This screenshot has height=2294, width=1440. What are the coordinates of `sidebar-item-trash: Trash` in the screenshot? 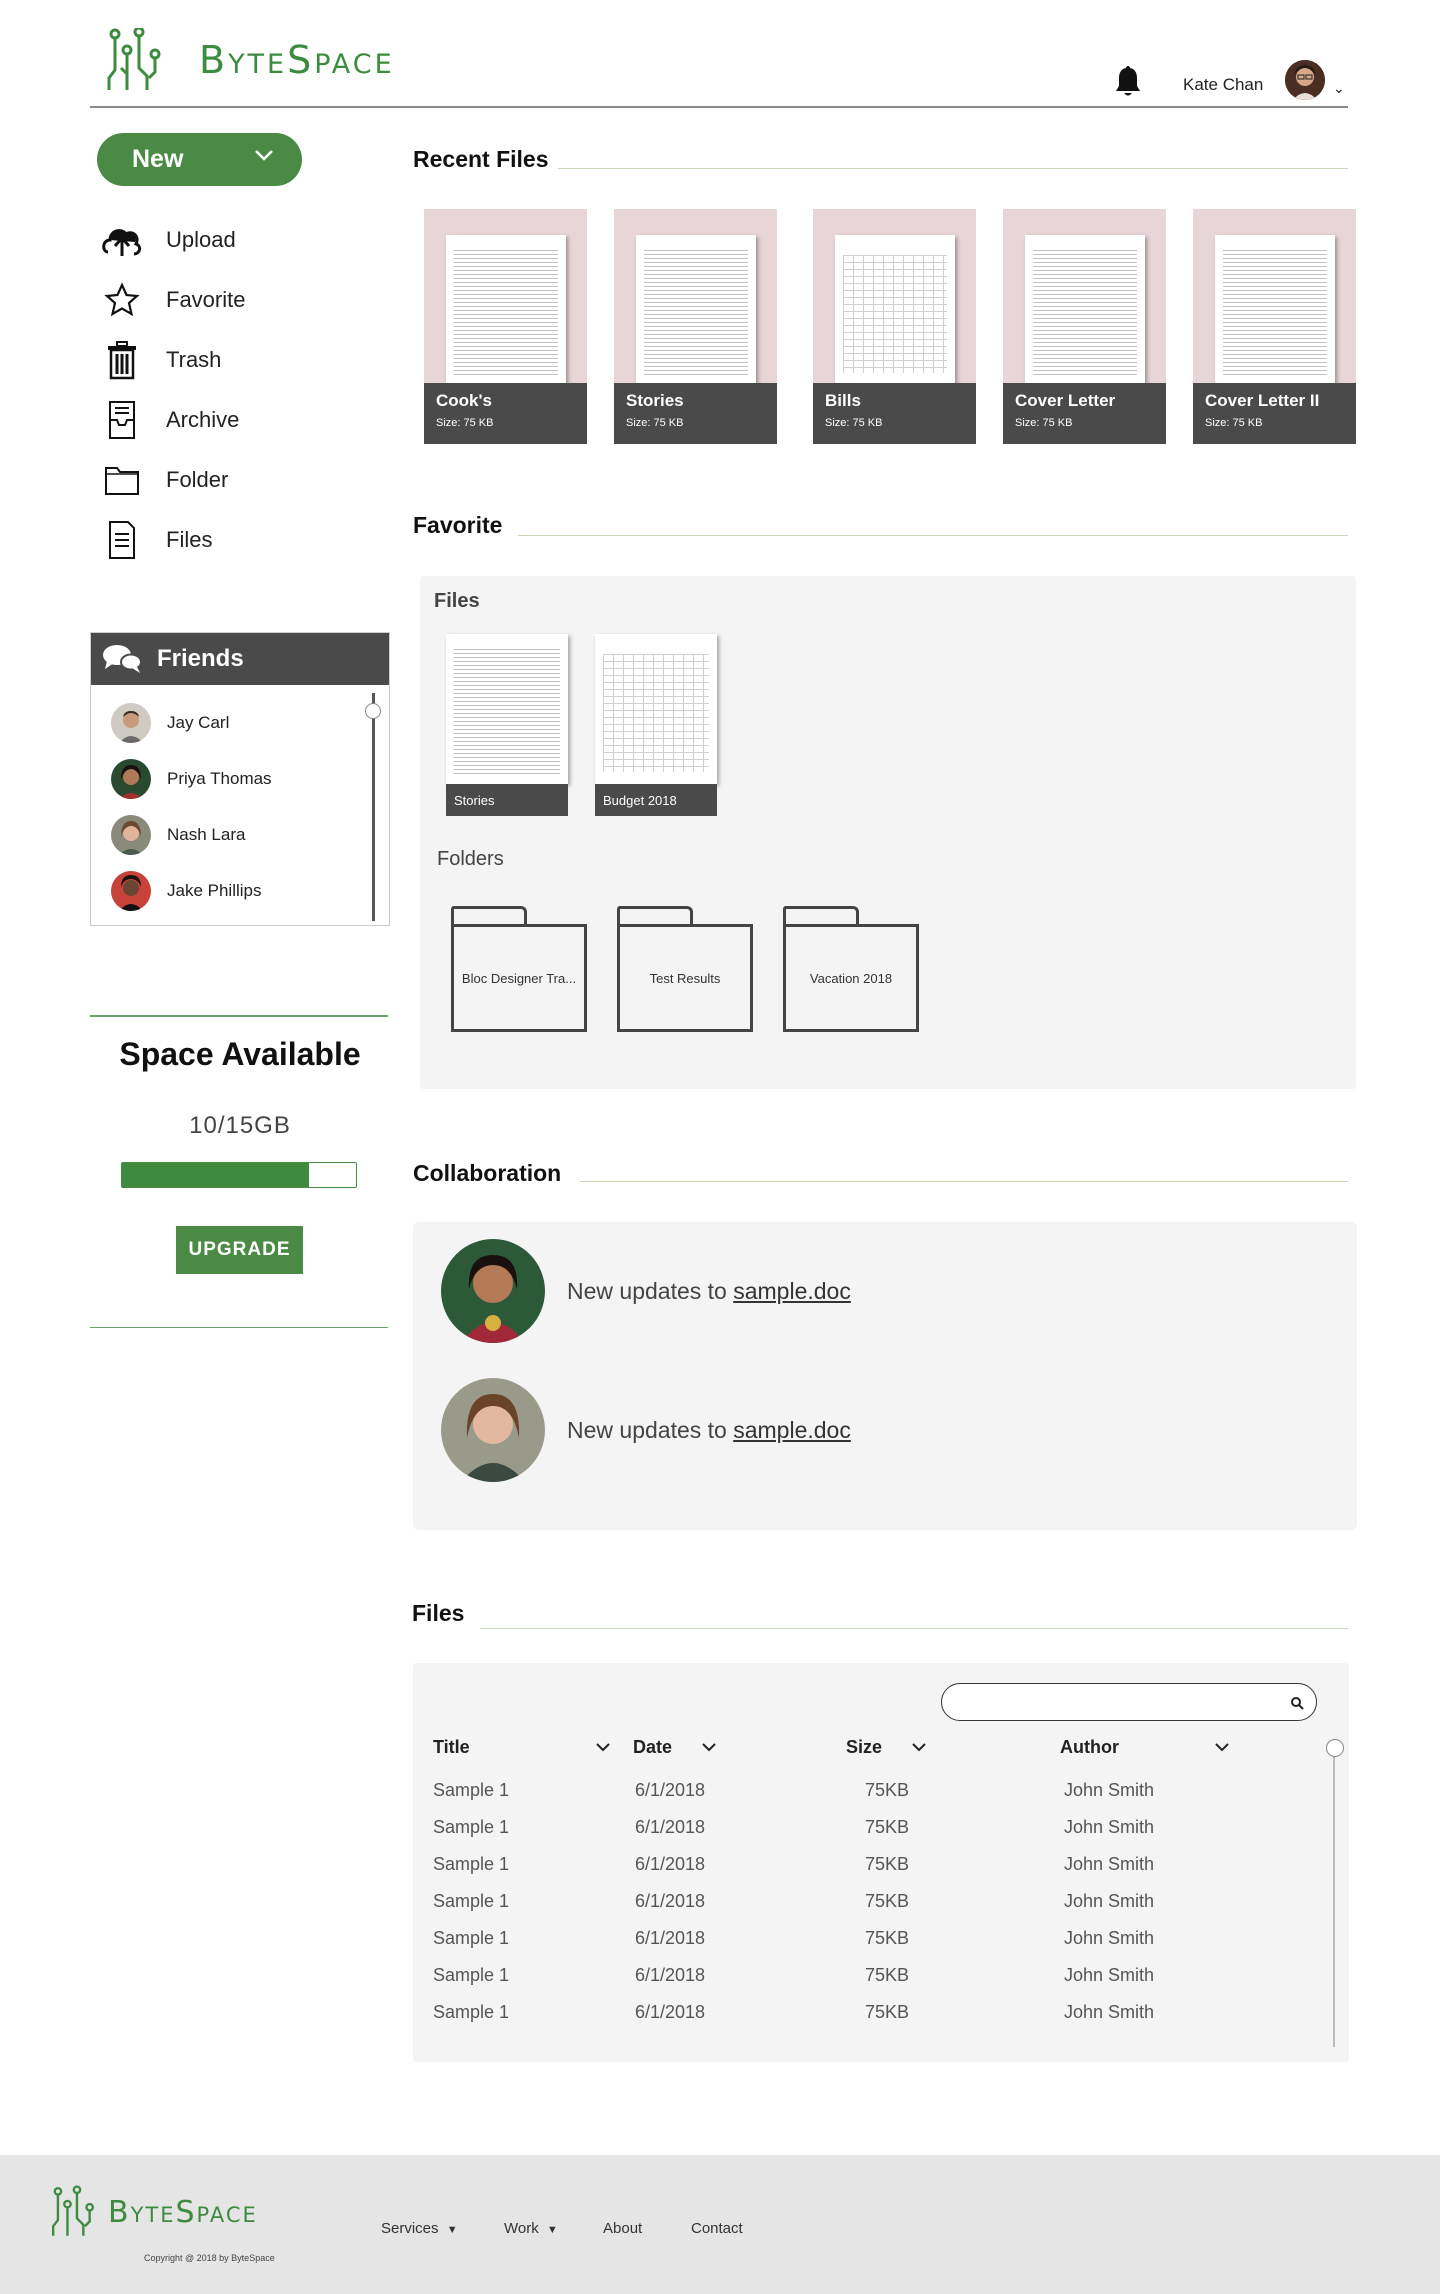 It's located at (160, 360).